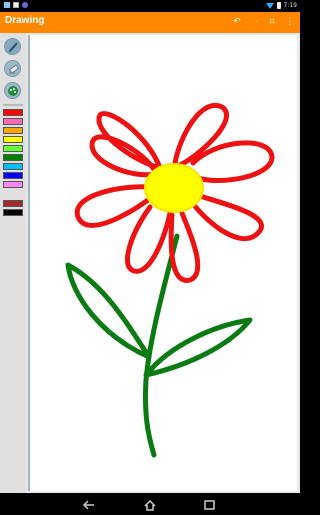 This screenshot has width=320, height=515. I want to click on palette-icon, so click(13, 91).